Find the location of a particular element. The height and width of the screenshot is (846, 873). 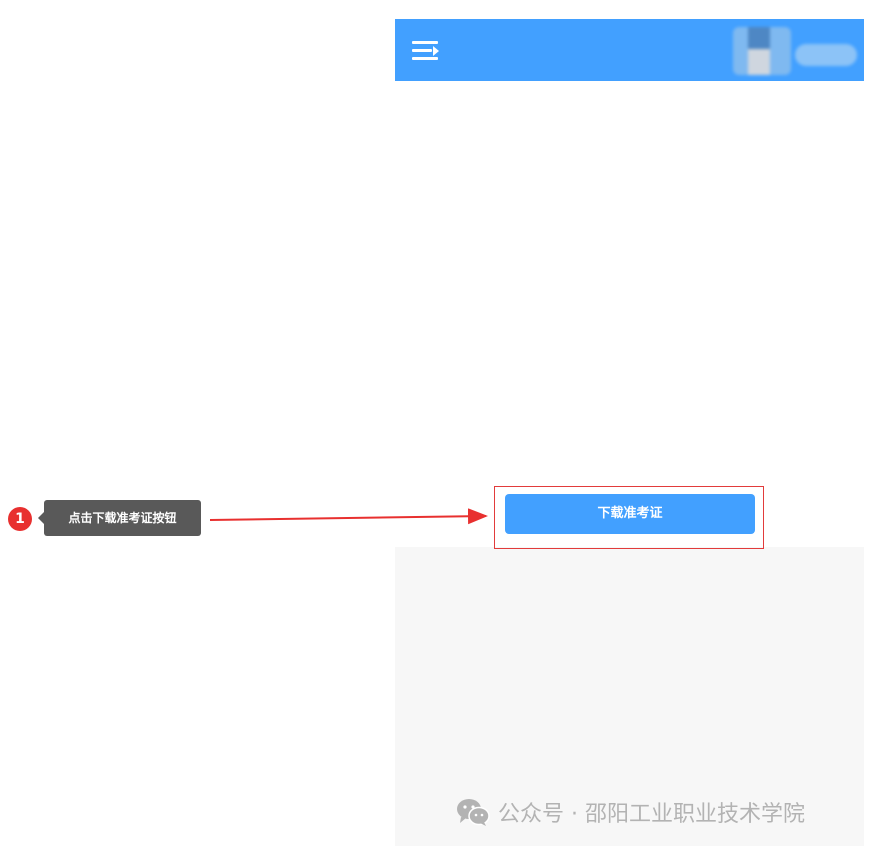

avatar is located at coordinates (762, 51).